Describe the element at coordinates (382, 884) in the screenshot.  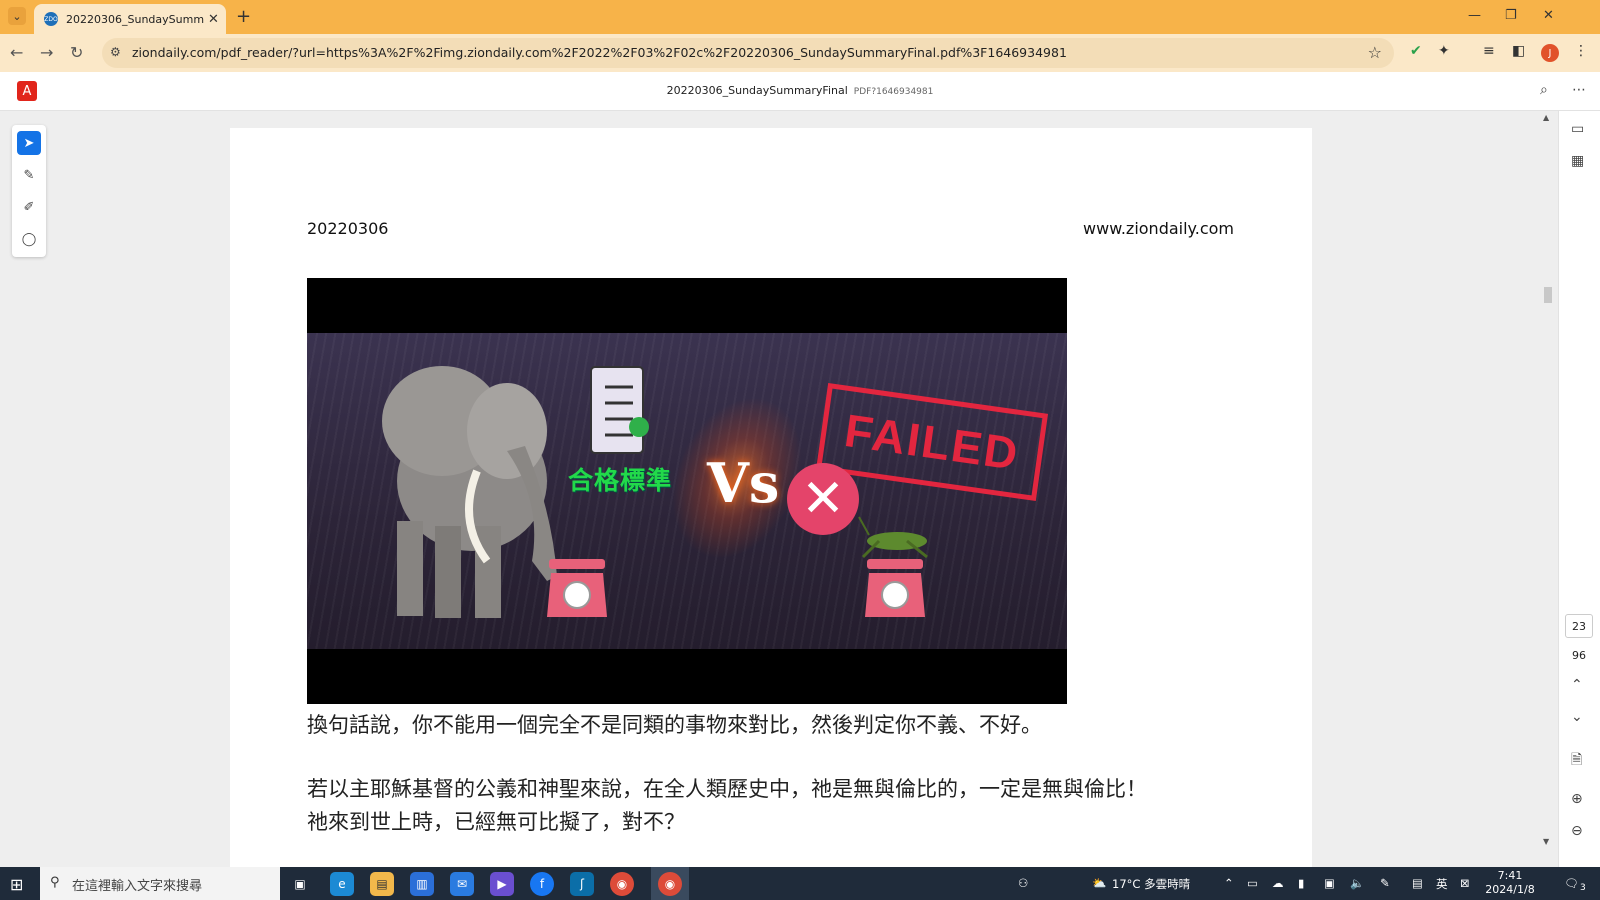
I see `file-explorer-icon: ▤` at that location.